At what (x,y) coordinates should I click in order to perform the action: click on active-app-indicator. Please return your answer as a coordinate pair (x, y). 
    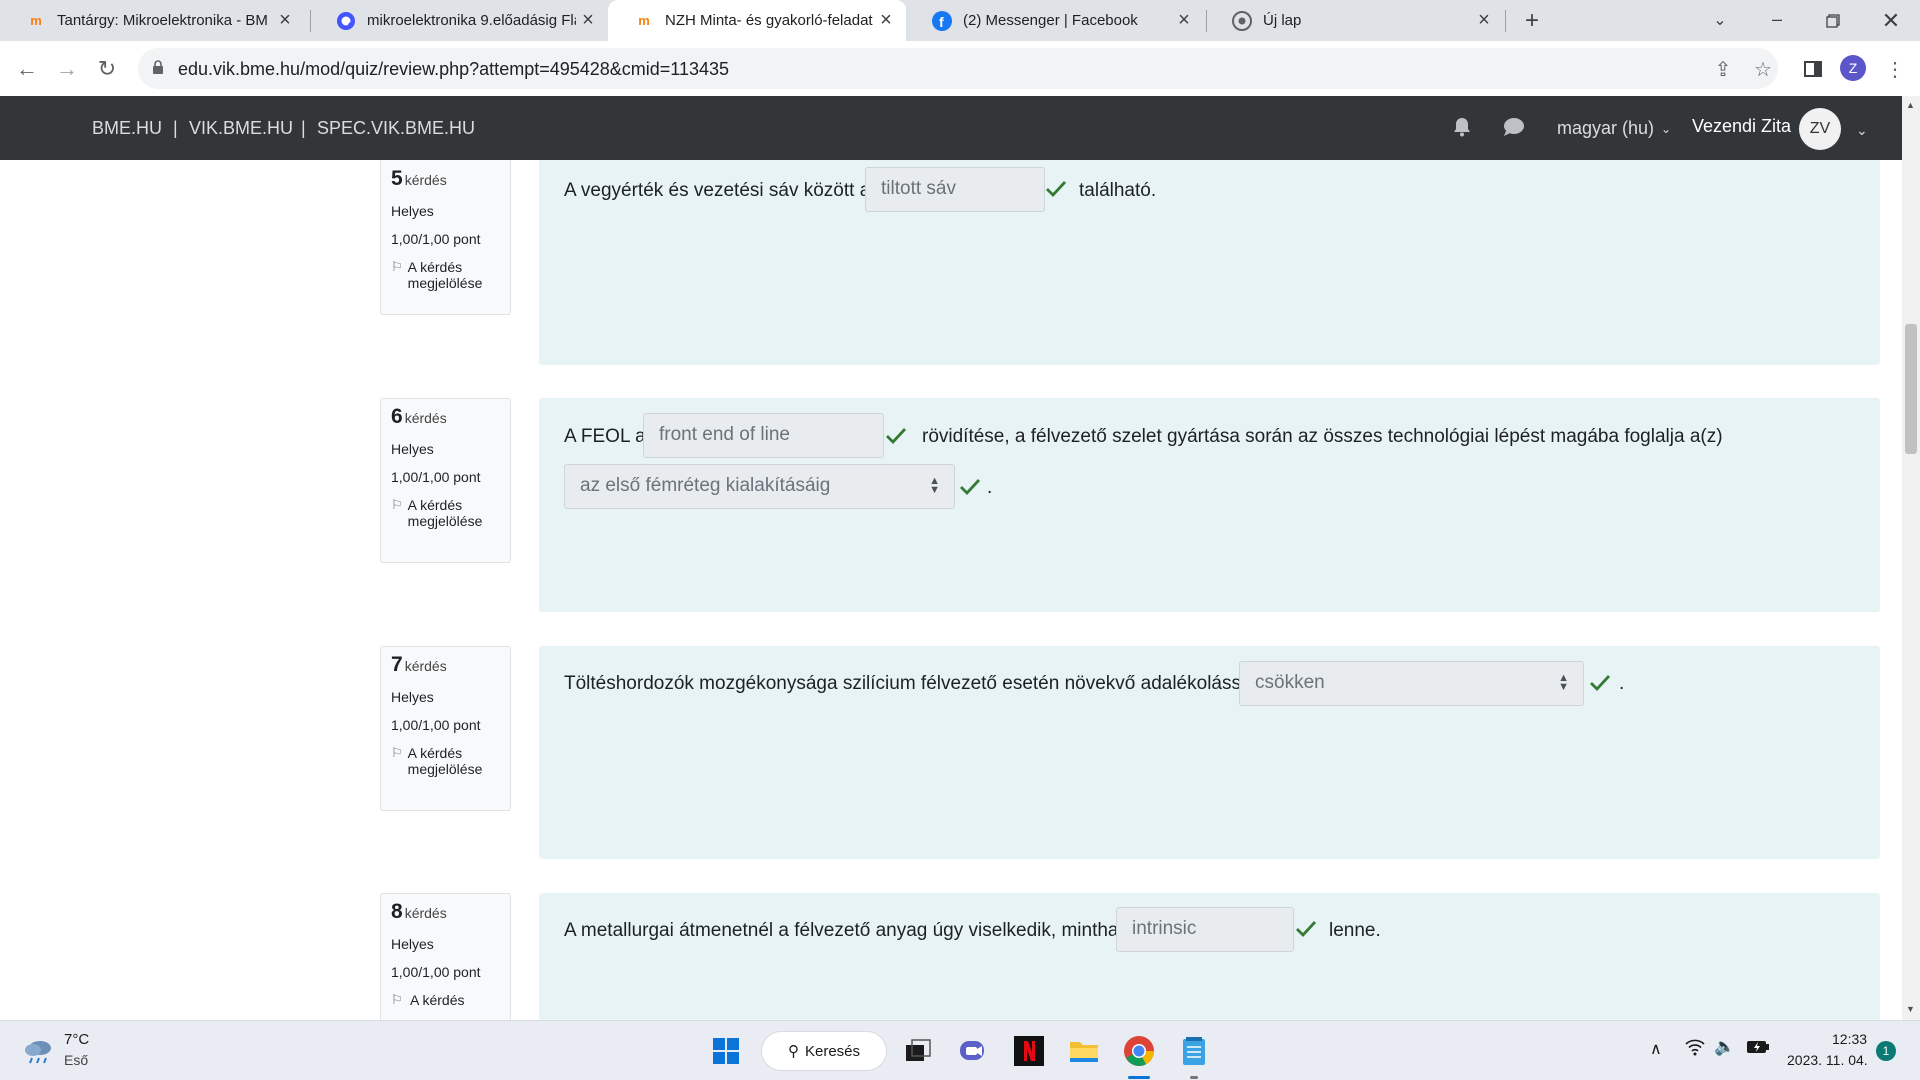
    Looking at the image, I should click on (1139, 1077).